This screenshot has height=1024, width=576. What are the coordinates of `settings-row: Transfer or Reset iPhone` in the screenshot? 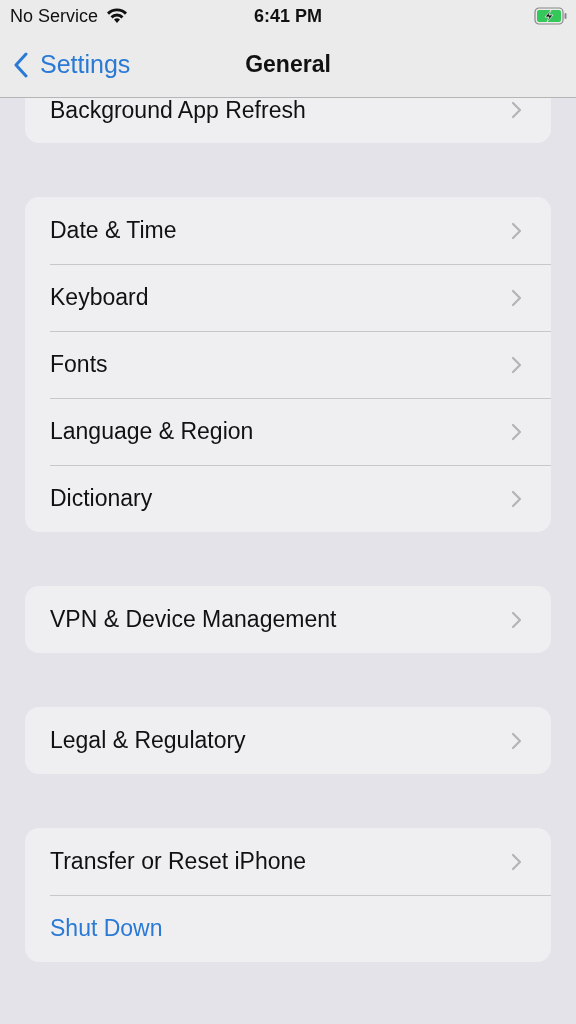 It's located at (288, 861).